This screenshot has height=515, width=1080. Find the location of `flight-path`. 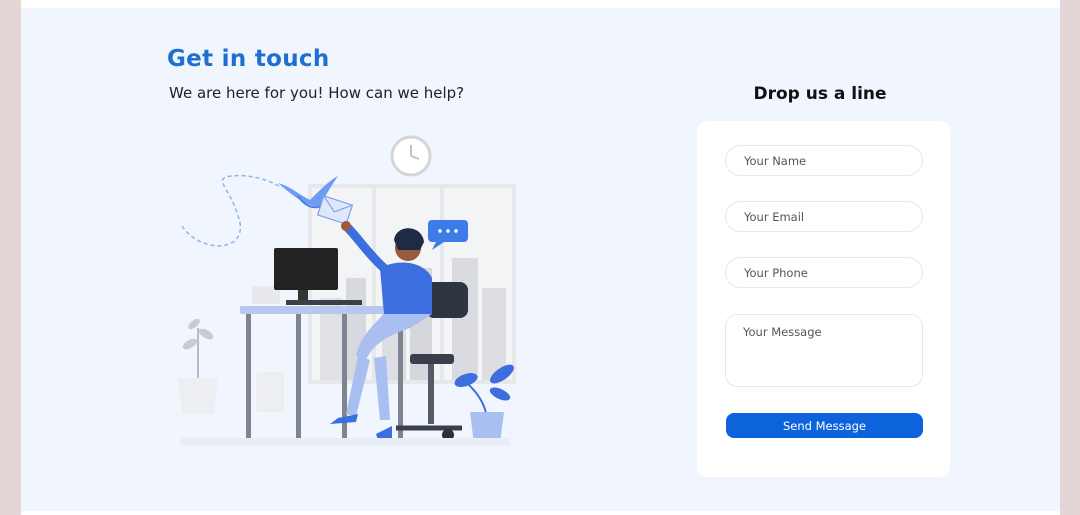

flight-path is located at coordinates (232, 210).